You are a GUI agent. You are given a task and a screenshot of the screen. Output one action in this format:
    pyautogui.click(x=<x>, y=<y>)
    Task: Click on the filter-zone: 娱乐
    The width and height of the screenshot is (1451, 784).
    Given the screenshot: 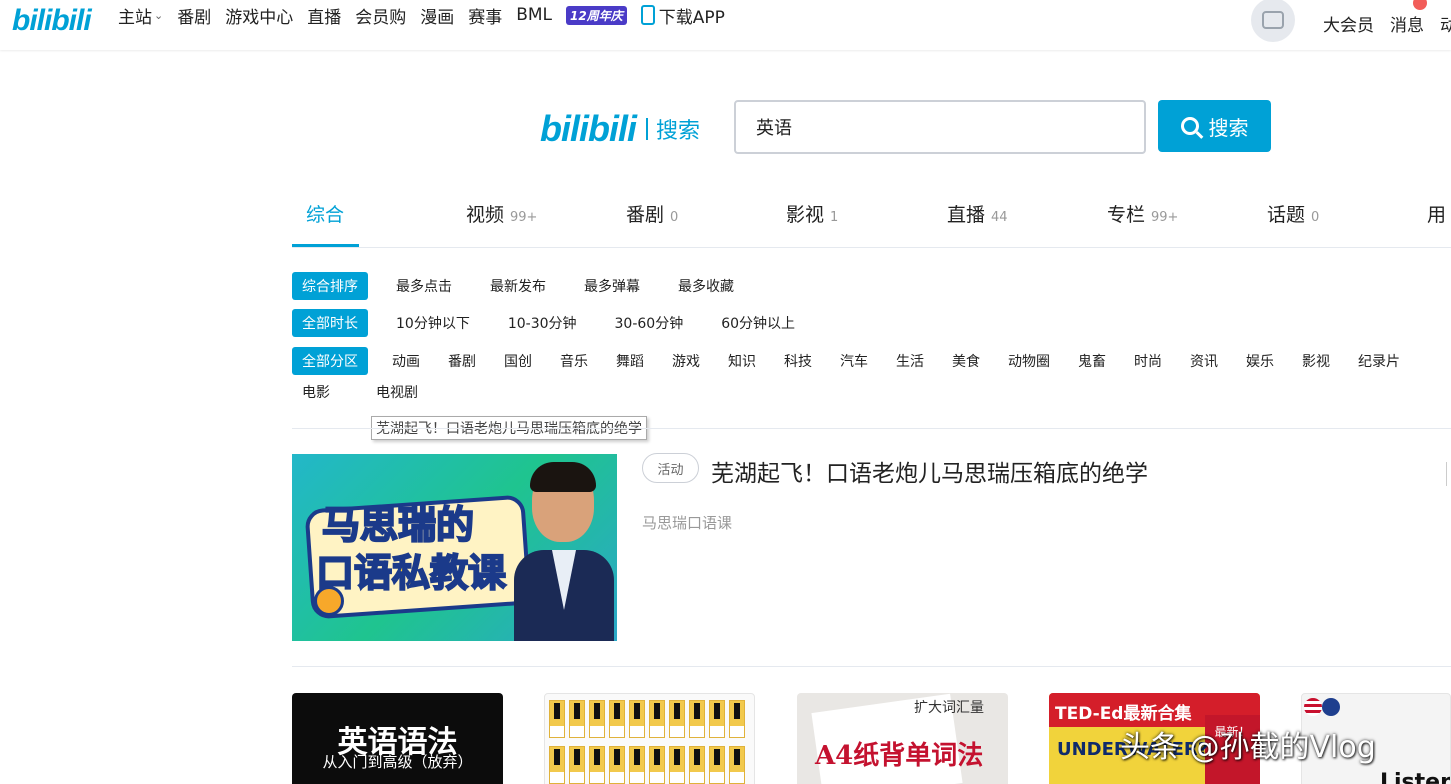 What is the action you would take?
    pyautogui.click(x=1260, y=361)
    